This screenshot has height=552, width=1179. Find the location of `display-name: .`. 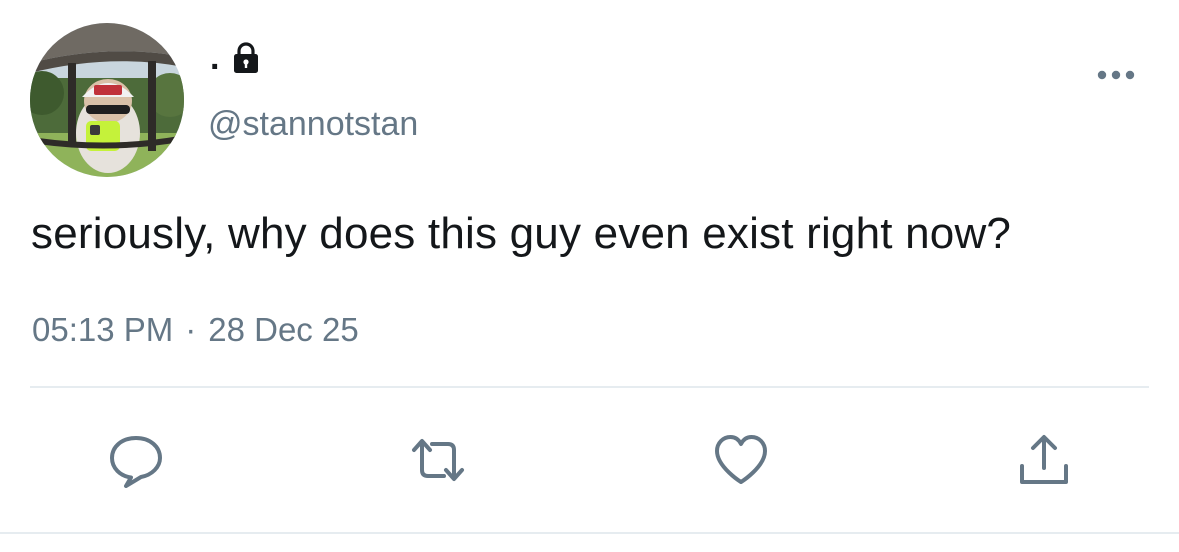

display-name: . is located at coordinates (236, 58).